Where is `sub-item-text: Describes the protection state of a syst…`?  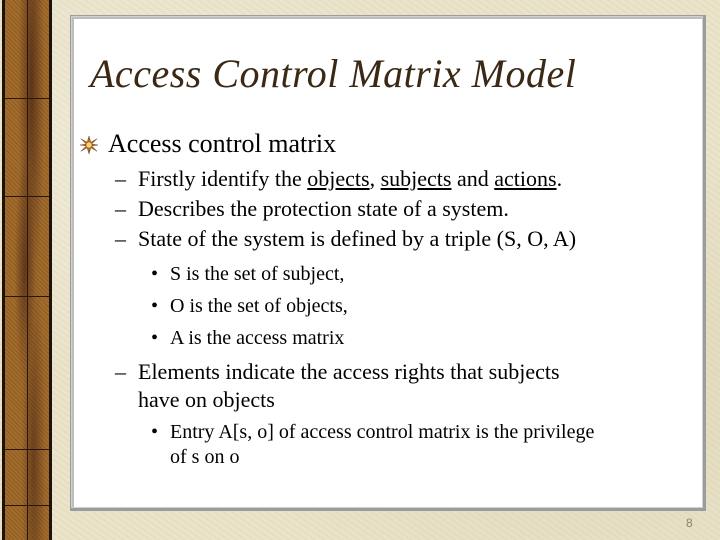 sub-item-text: Describes the protection state of a syst… is located at coordinates (323, 208).